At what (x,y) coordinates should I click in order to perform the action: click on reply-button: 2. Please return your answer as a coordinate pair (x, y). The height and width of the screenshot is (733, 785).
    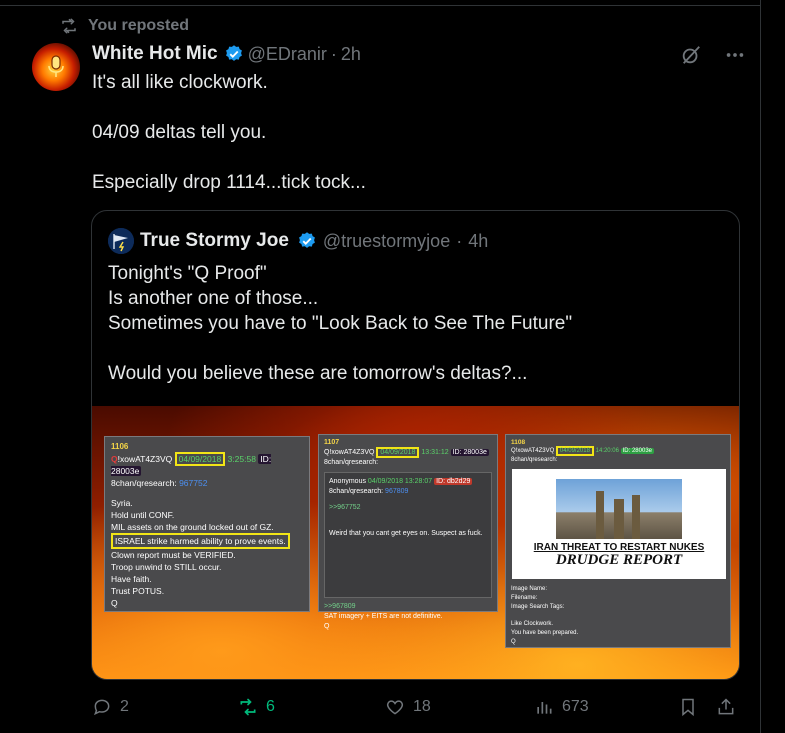
    Looking at the image, I should click on (110, 707).